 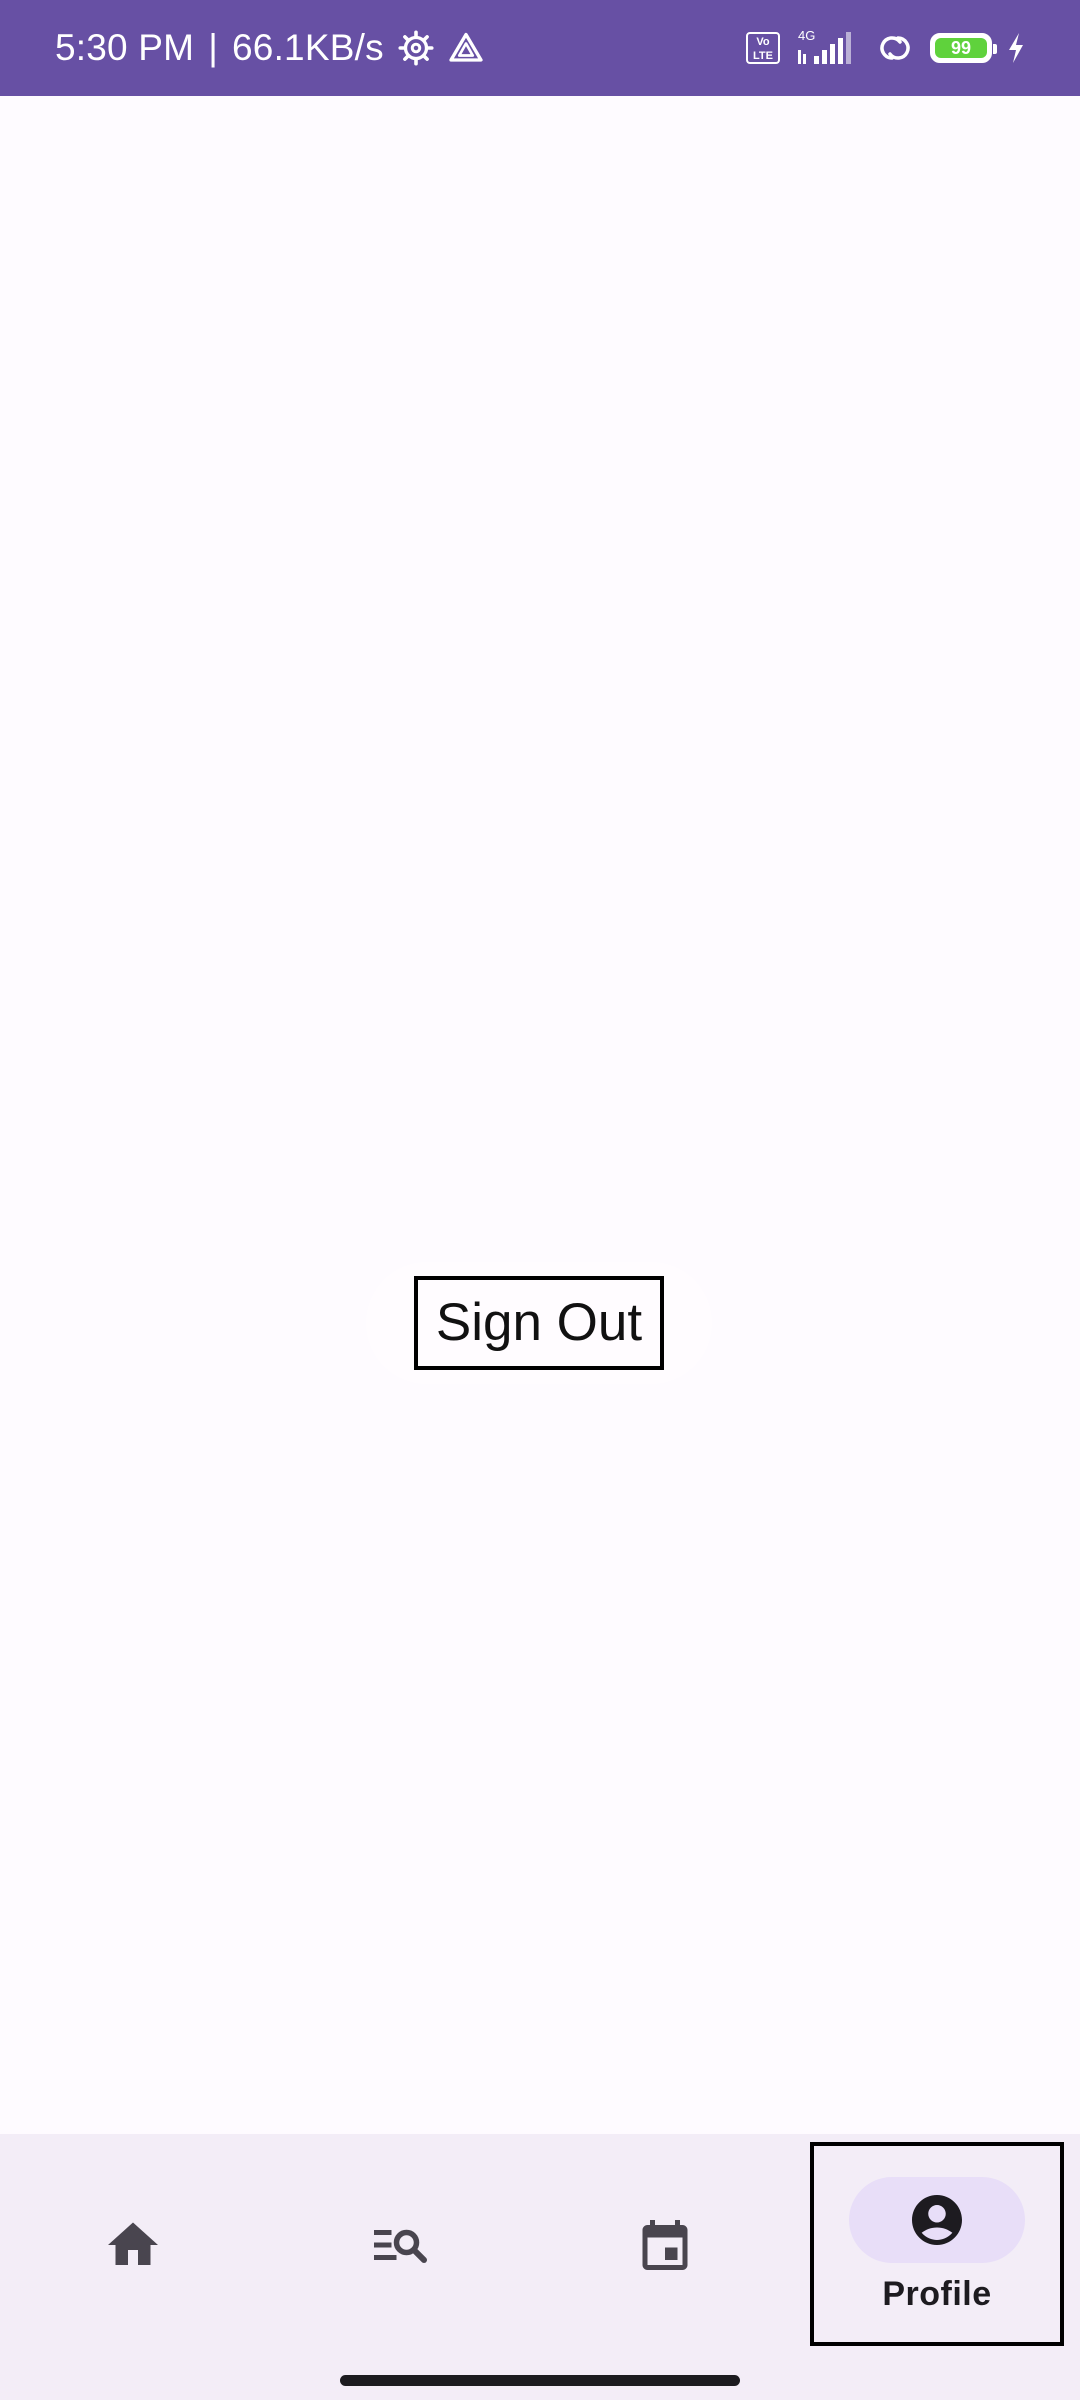 I want to click on nav-item-search, so click(x=399, y=2245).